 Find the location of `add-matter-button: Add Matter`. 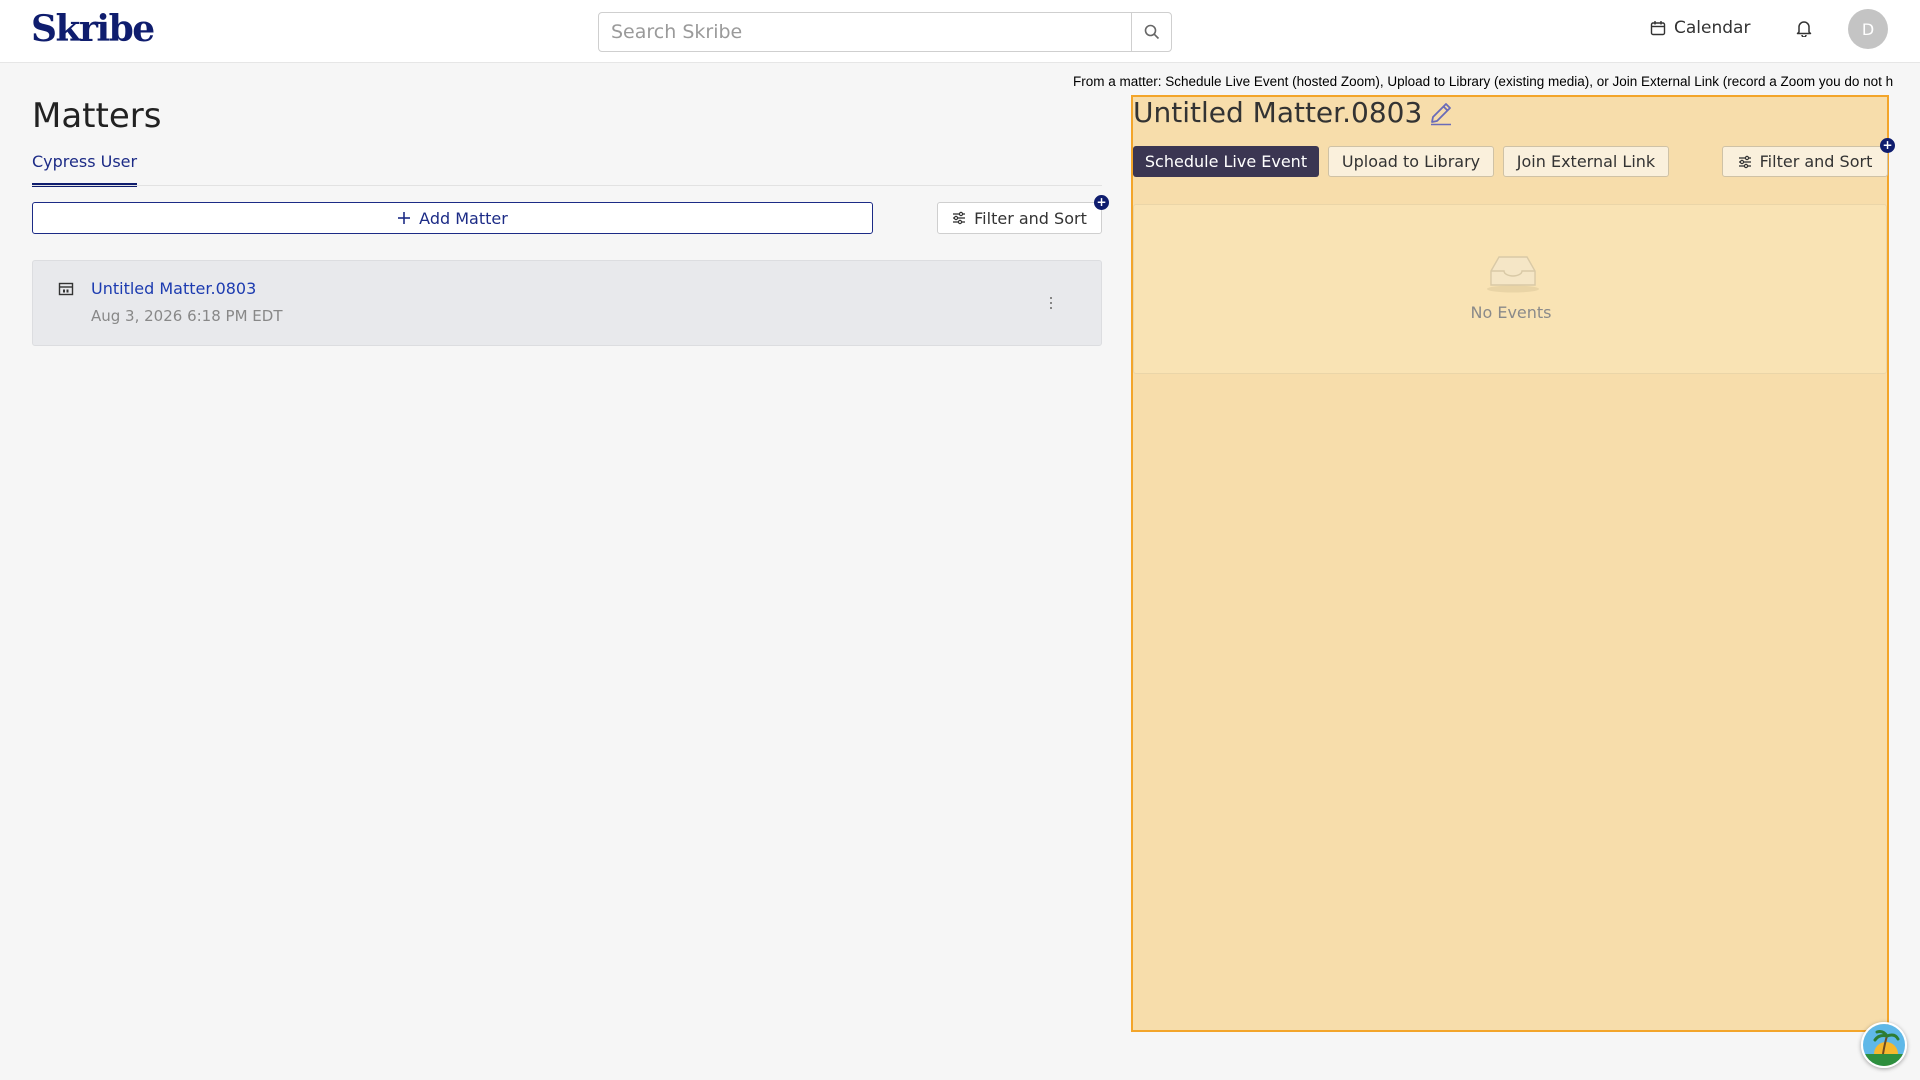

add-matter-button: Add Matter is located at coordinates (452, 218).